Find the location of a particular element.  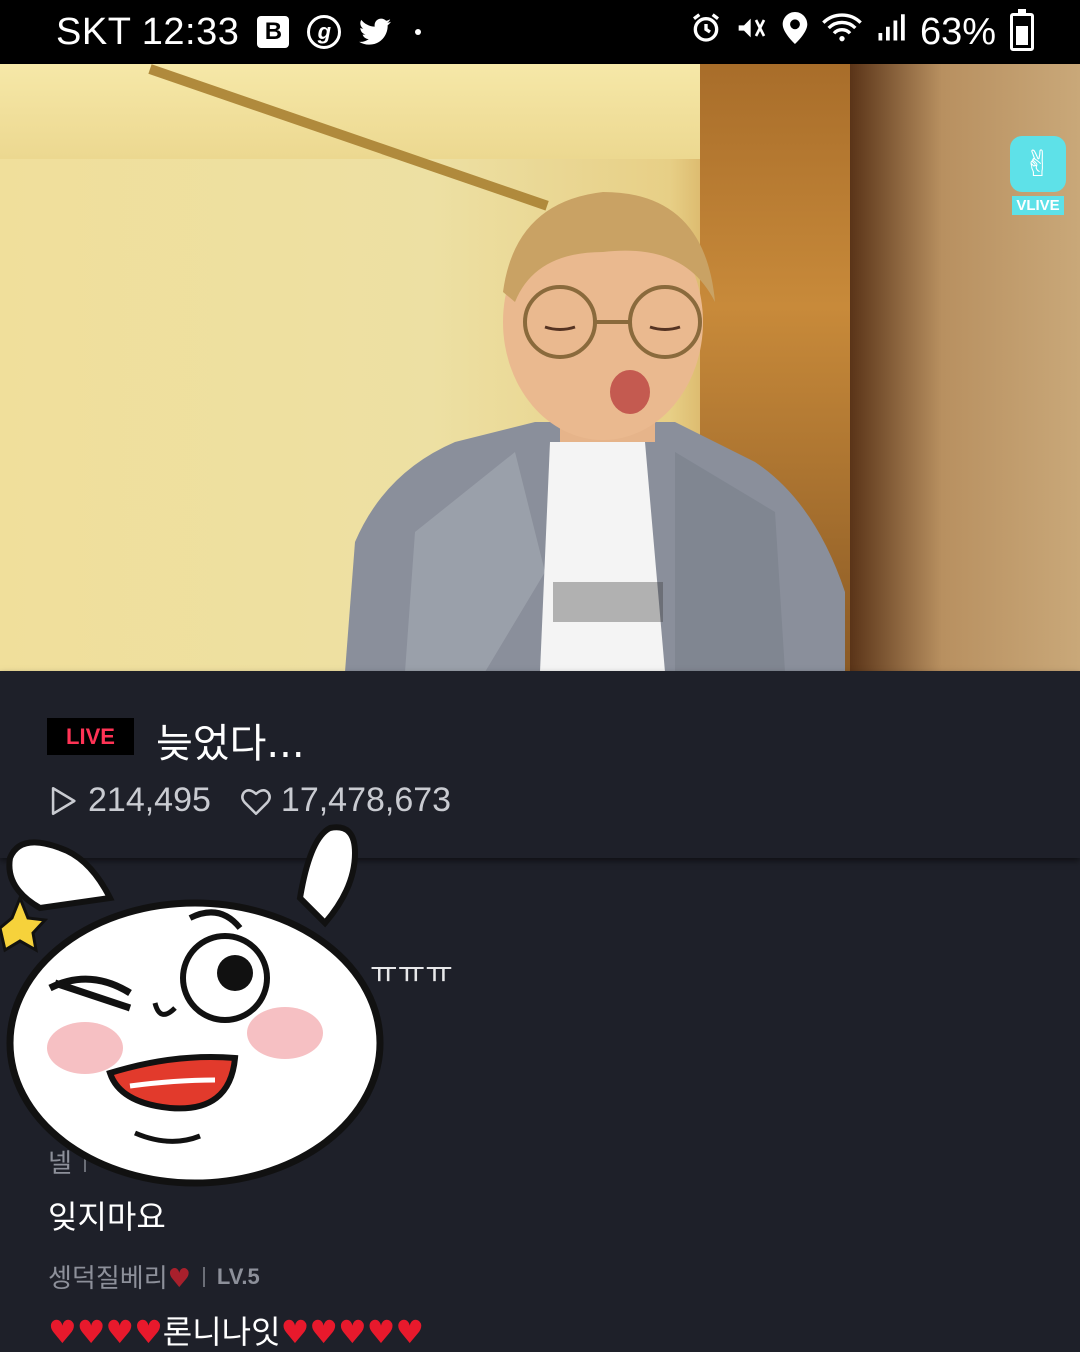

battery-icon is located at coordinates (1022, 30).